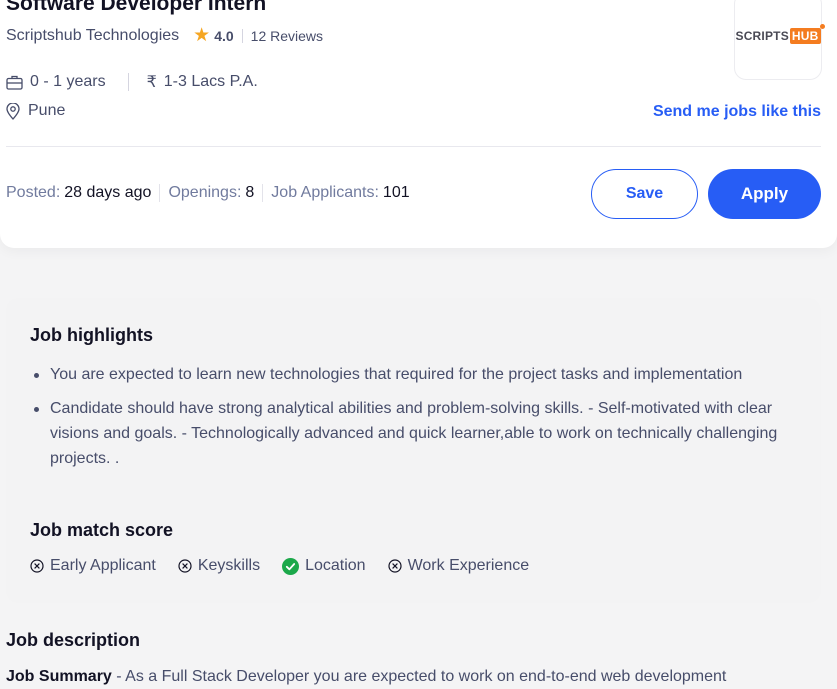 The width and height of the screenshot is (837, 689). I want to click on match-item-early-applicant: Early Applicant, so click(93, 566).